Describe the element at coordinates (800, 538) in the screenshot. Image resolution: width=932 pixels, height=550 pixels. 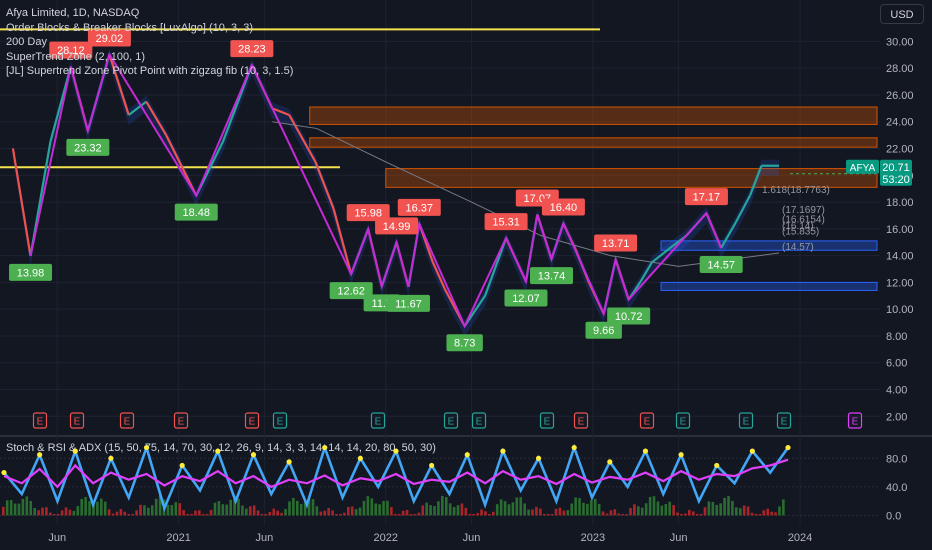
I see `time-tick-label: 2024` at that location.